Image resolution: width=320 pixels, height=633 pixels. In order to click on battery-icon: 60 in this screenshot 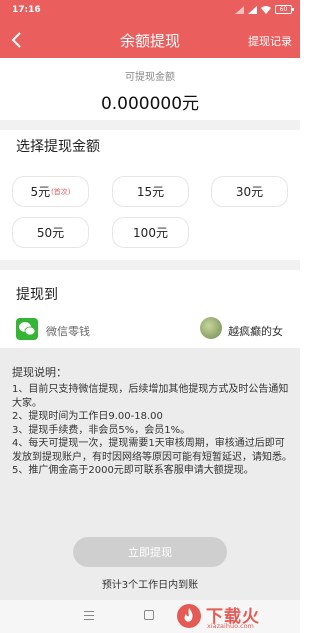, I will do `click(284, 9)`.